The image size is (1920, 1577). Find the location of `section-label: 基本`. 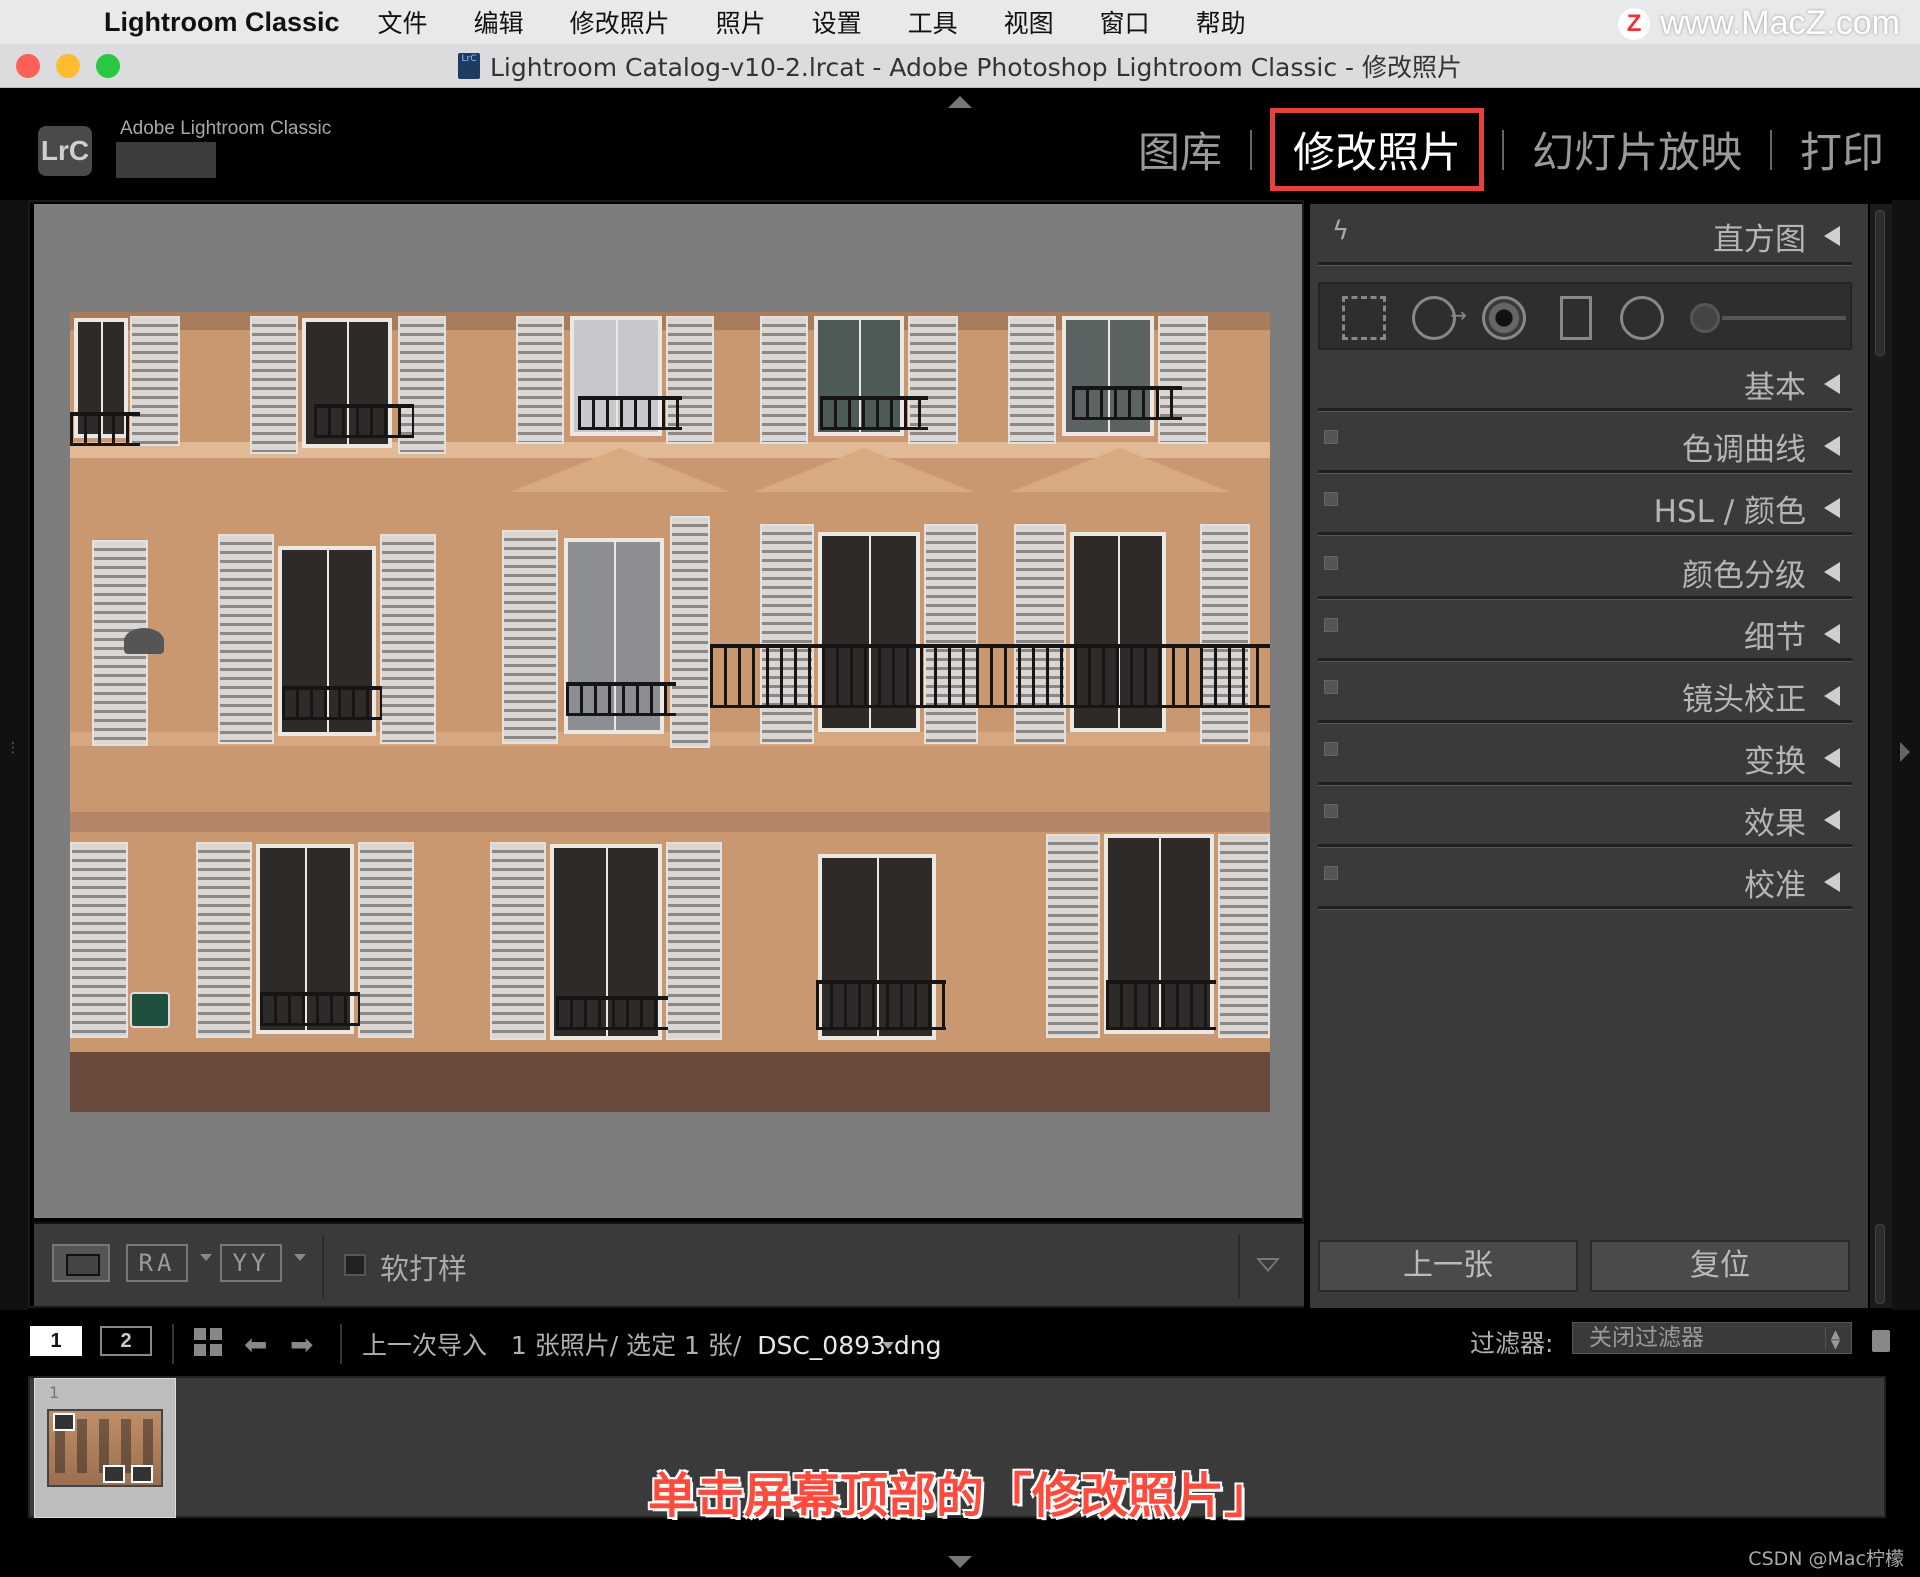

section-label: 基本 is located at coordinates (1775, 384).